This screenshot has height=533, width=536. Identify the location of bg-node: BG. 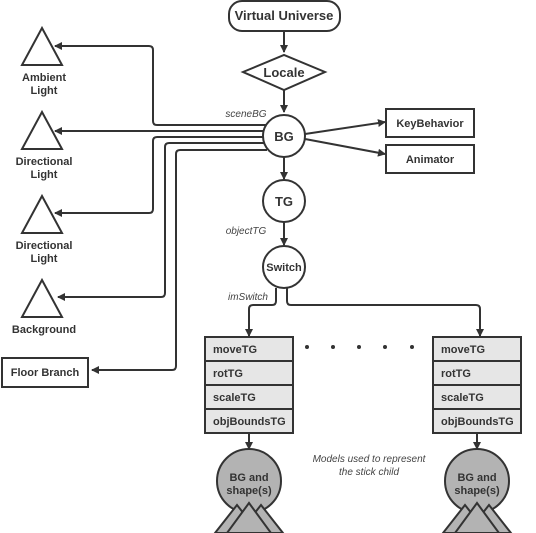
(284, 136).